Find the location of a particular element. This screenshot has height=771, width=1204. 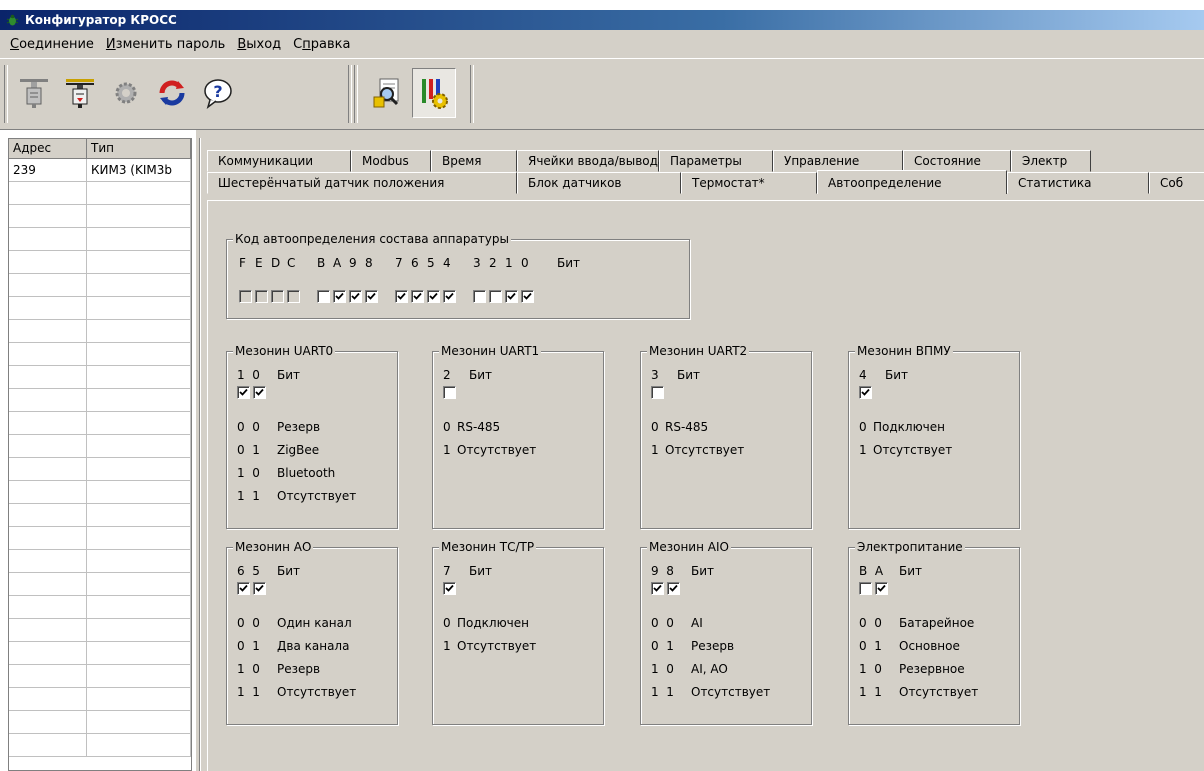

tab-row1-1: Modbus is located at coordinates (391, 161).